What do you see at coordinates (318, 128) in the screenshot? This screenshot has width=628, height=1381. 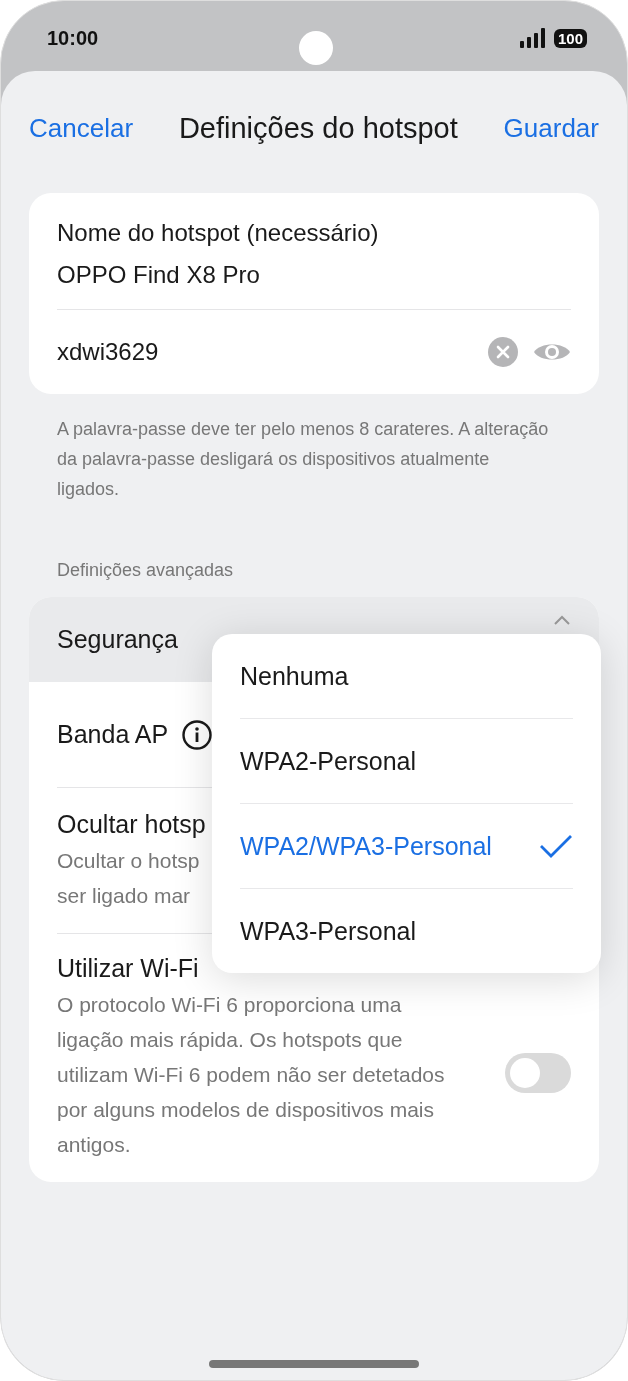 I see `page-title: Definições do hotspot` at bounding box center [318, 128].